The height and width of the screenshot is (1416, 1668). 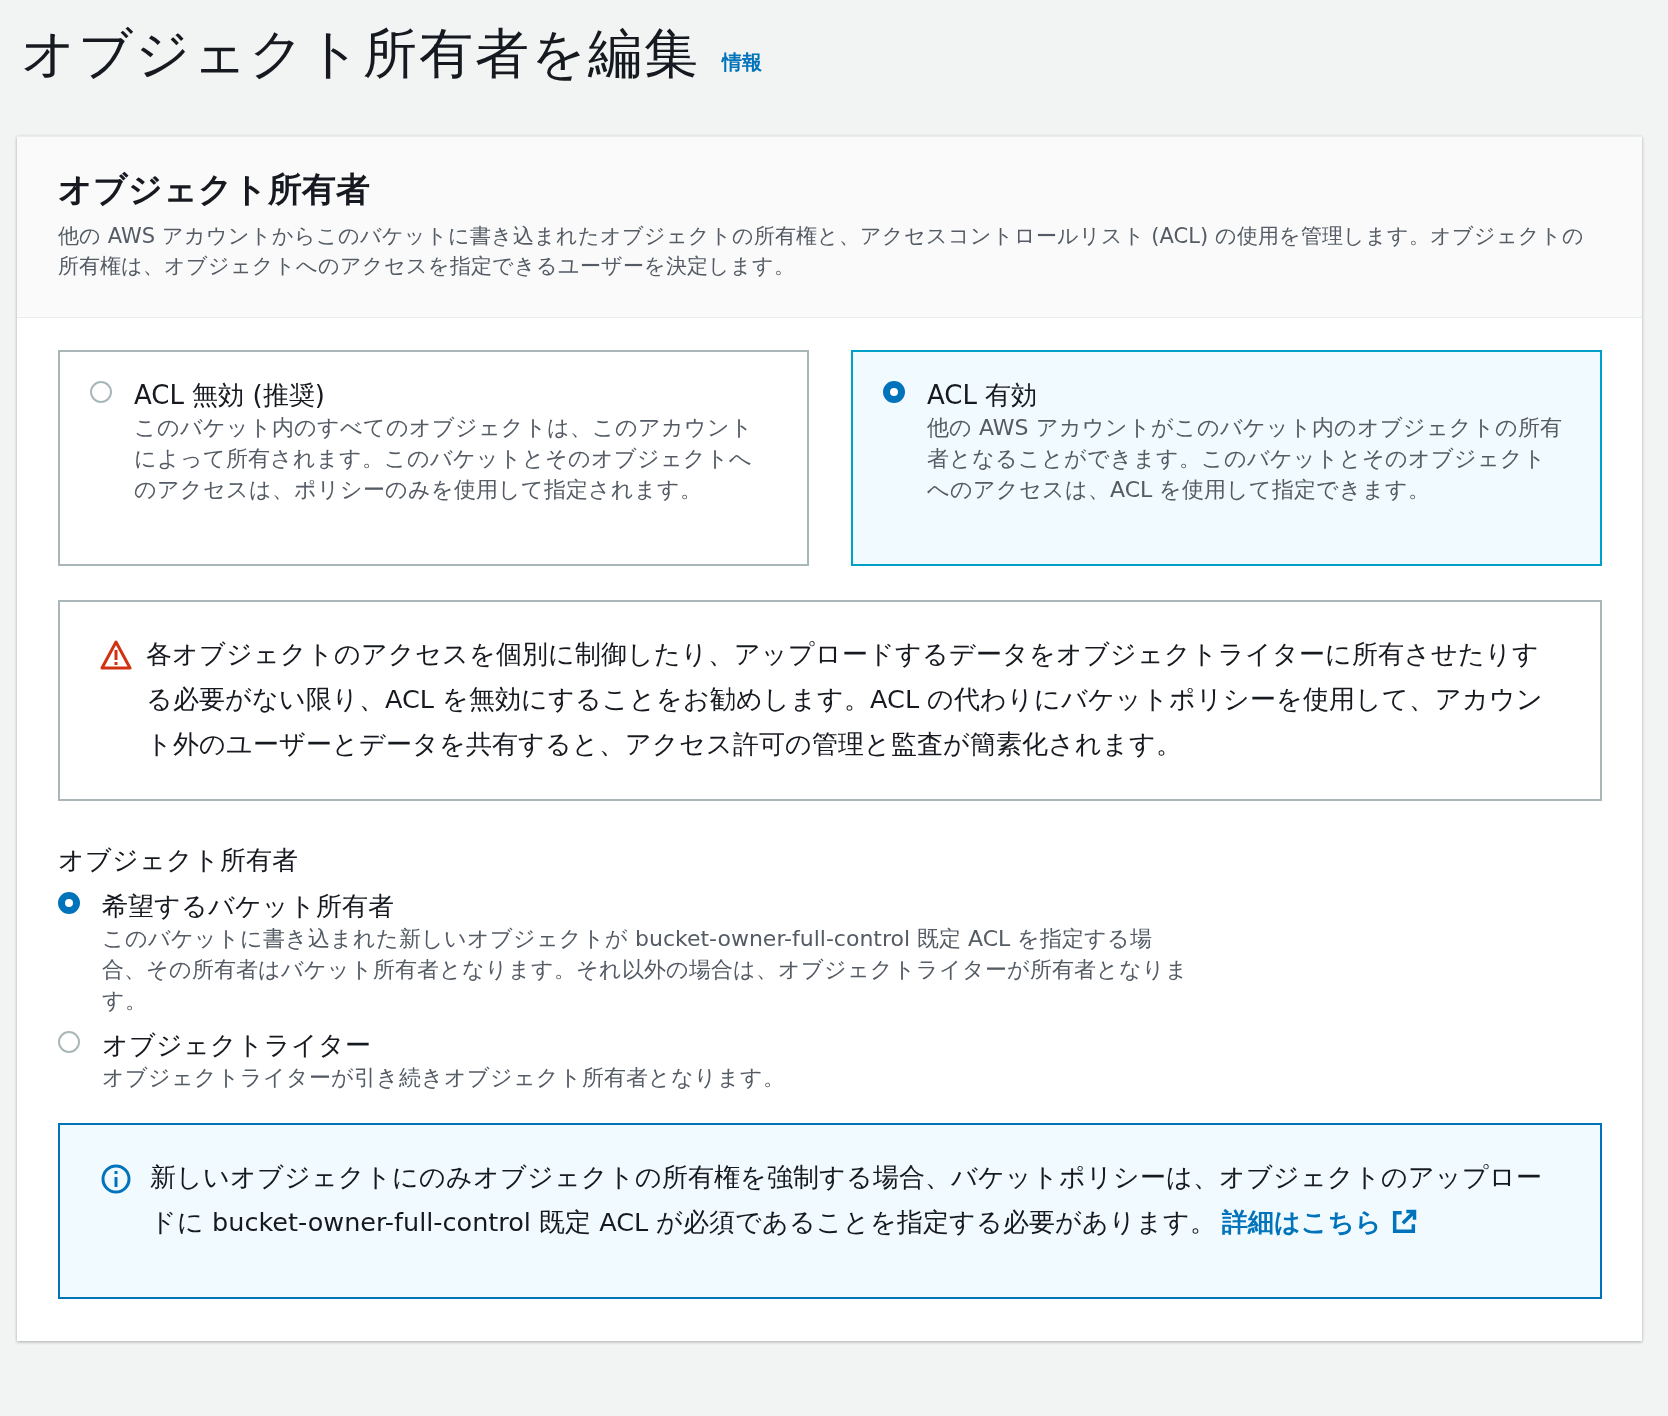 What do you see at coordinates (846, 1200) in the screenshot?
I see `info-text: 新しいオブジェクトにのみオブジェクトの所有権を強制する場合、バケットポリシーは、オブジェクトのアップロードに bucket-owner-full-control 既定 ACL が必須であることを指定する必要があります。 詳細はこちら` at bounding box center [846, 1200].